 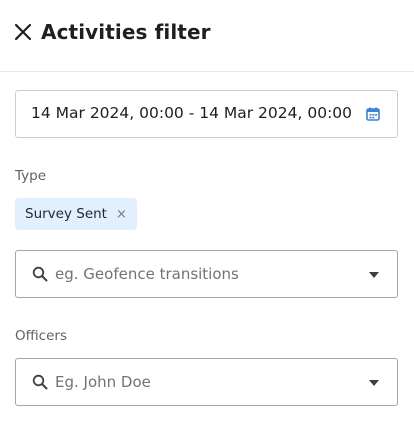 I want to click on close-button, so click(x=23, y=32).